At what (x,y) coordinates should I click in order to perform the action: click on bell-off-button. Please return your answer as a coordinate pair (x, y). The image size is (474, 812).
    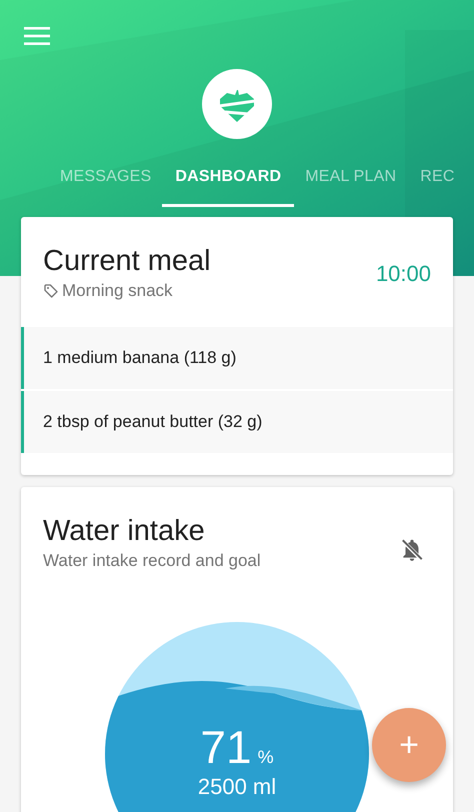
    Looking at the image, I should click on (412, 550).